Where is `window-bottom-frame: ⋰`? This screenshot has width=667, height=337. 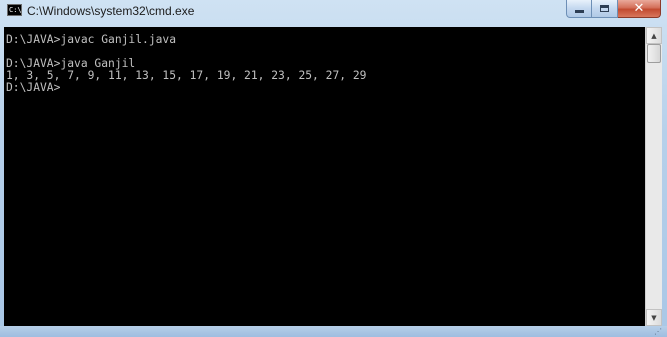
window-bottom-frame: ⋰ is located at coordinates (333, 331).